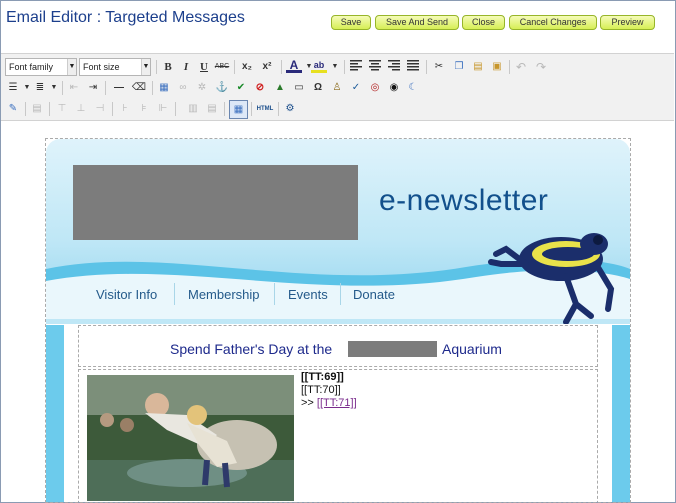 This screenshot has height=503, width=676. What do you see at coordinates (375, 88) in the screenshot?
I see `target-icon: ◎` at bounding box center [375, 88].